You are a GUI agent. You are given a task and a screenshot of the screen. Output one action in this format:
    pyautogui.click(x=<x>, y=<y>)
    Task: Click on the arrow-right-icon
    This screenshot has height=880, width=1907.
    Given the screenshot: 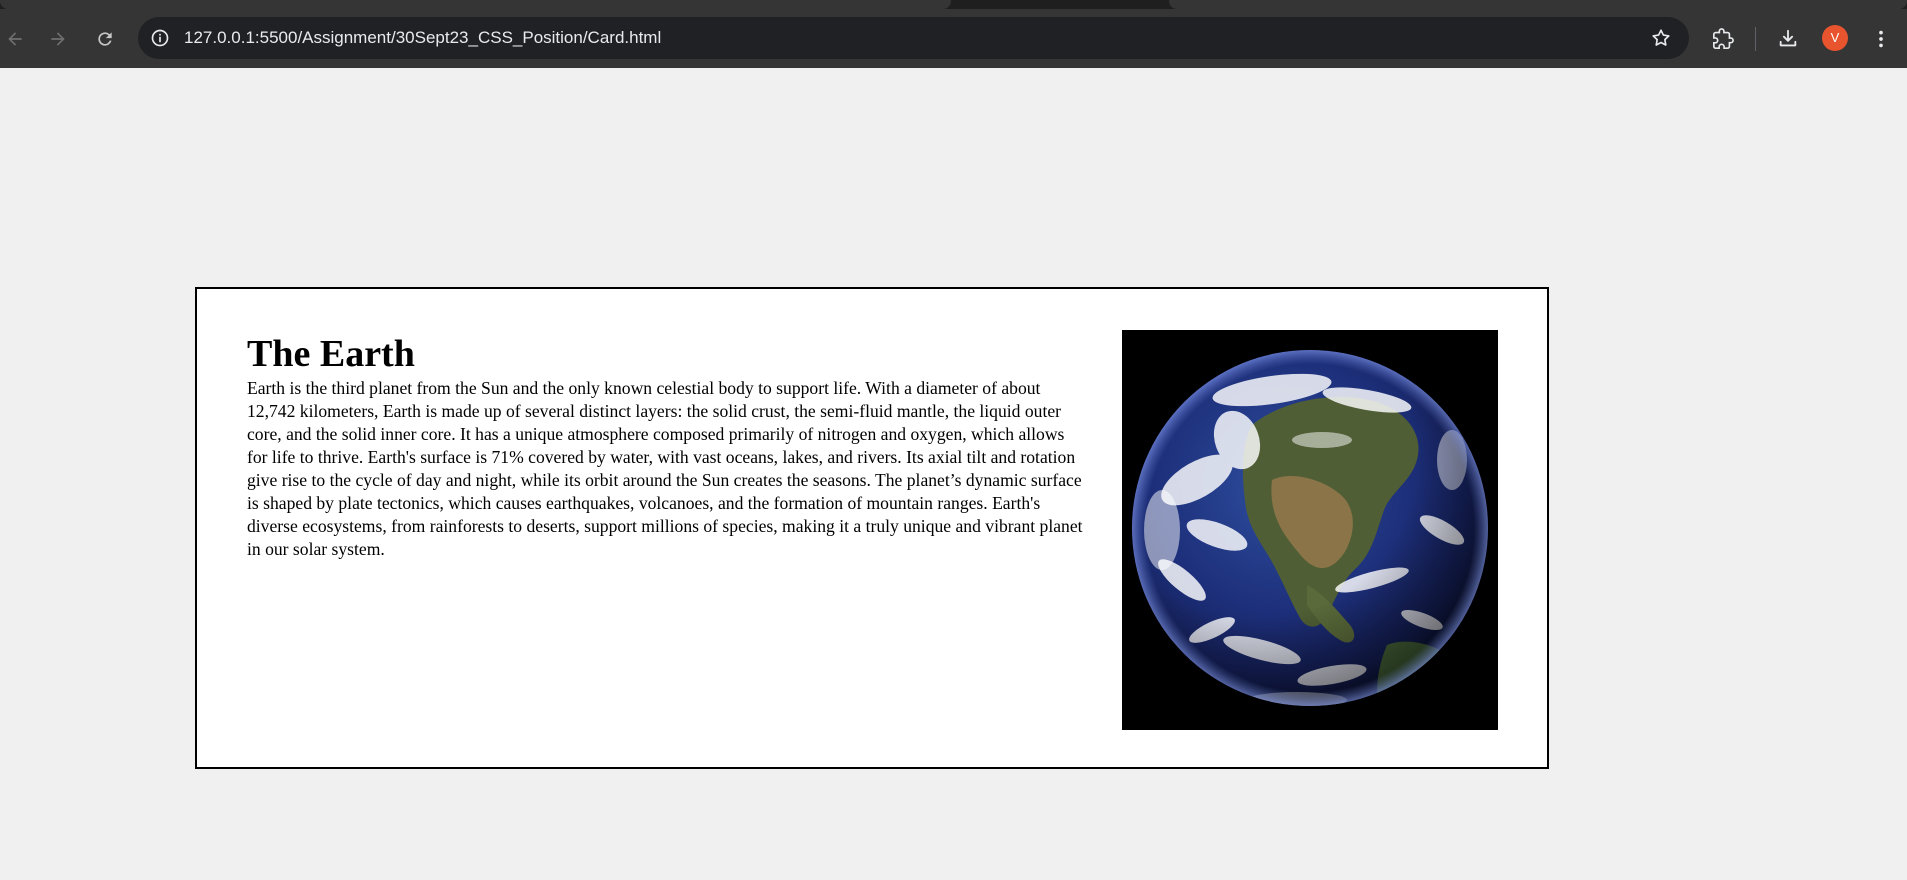 What is the action you would take?
    pyautogui.click(x=58, y=39)
    